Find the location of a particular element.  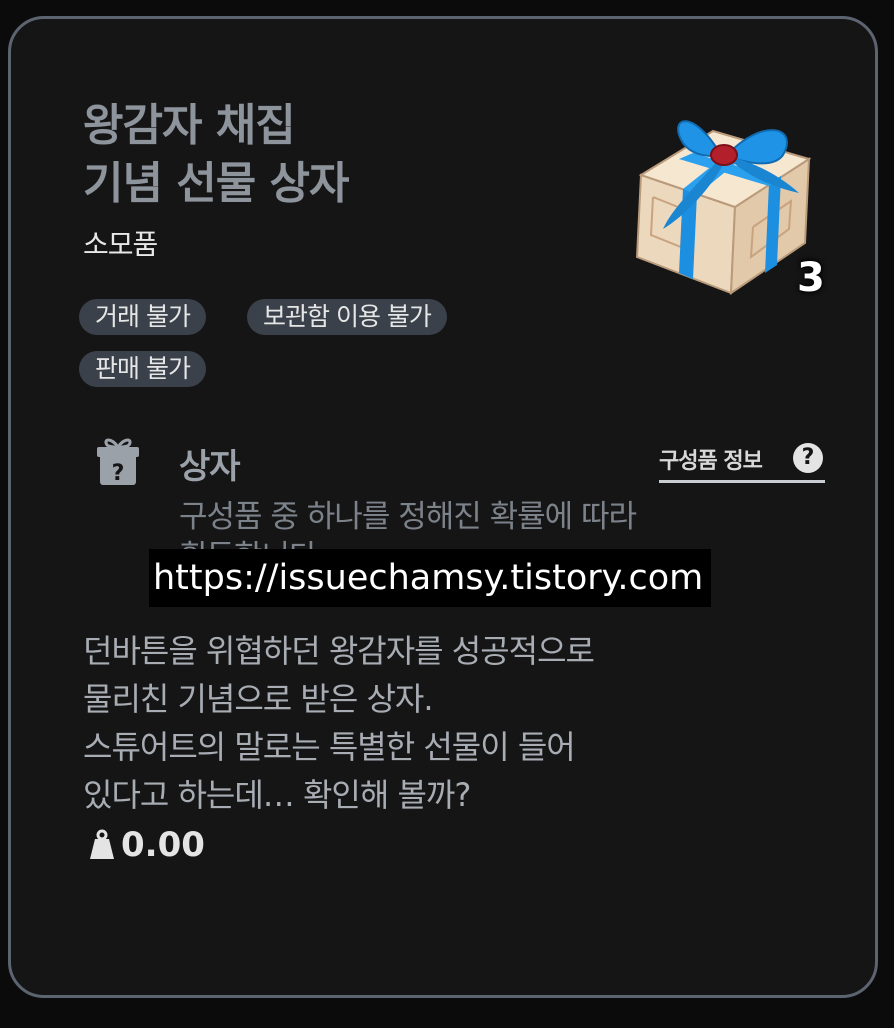

gift-box-question-icon: ? is located at coordinates (118, 462).